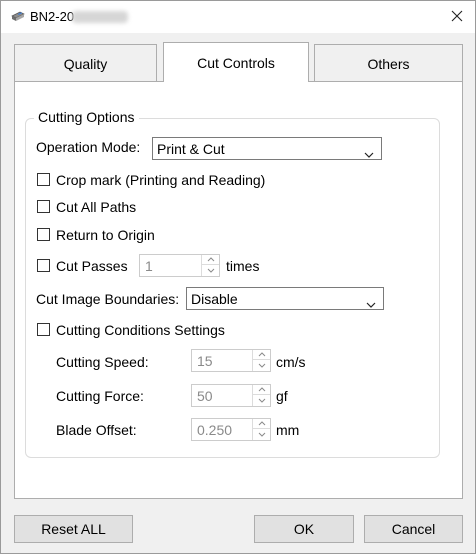  I want to click on cut-image-boundaries-value: Disable, so click(214, 298).